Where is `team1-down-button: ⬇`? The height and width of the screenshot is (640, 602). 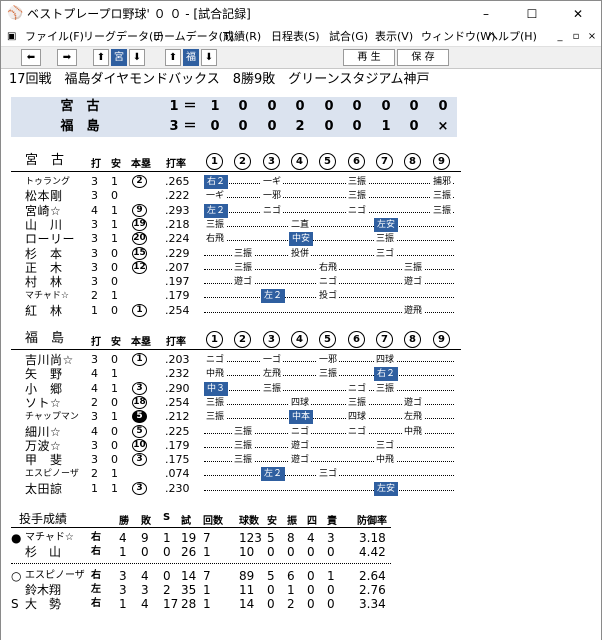 team1-down-button: ⬇ is located at coordinates (137, 57).